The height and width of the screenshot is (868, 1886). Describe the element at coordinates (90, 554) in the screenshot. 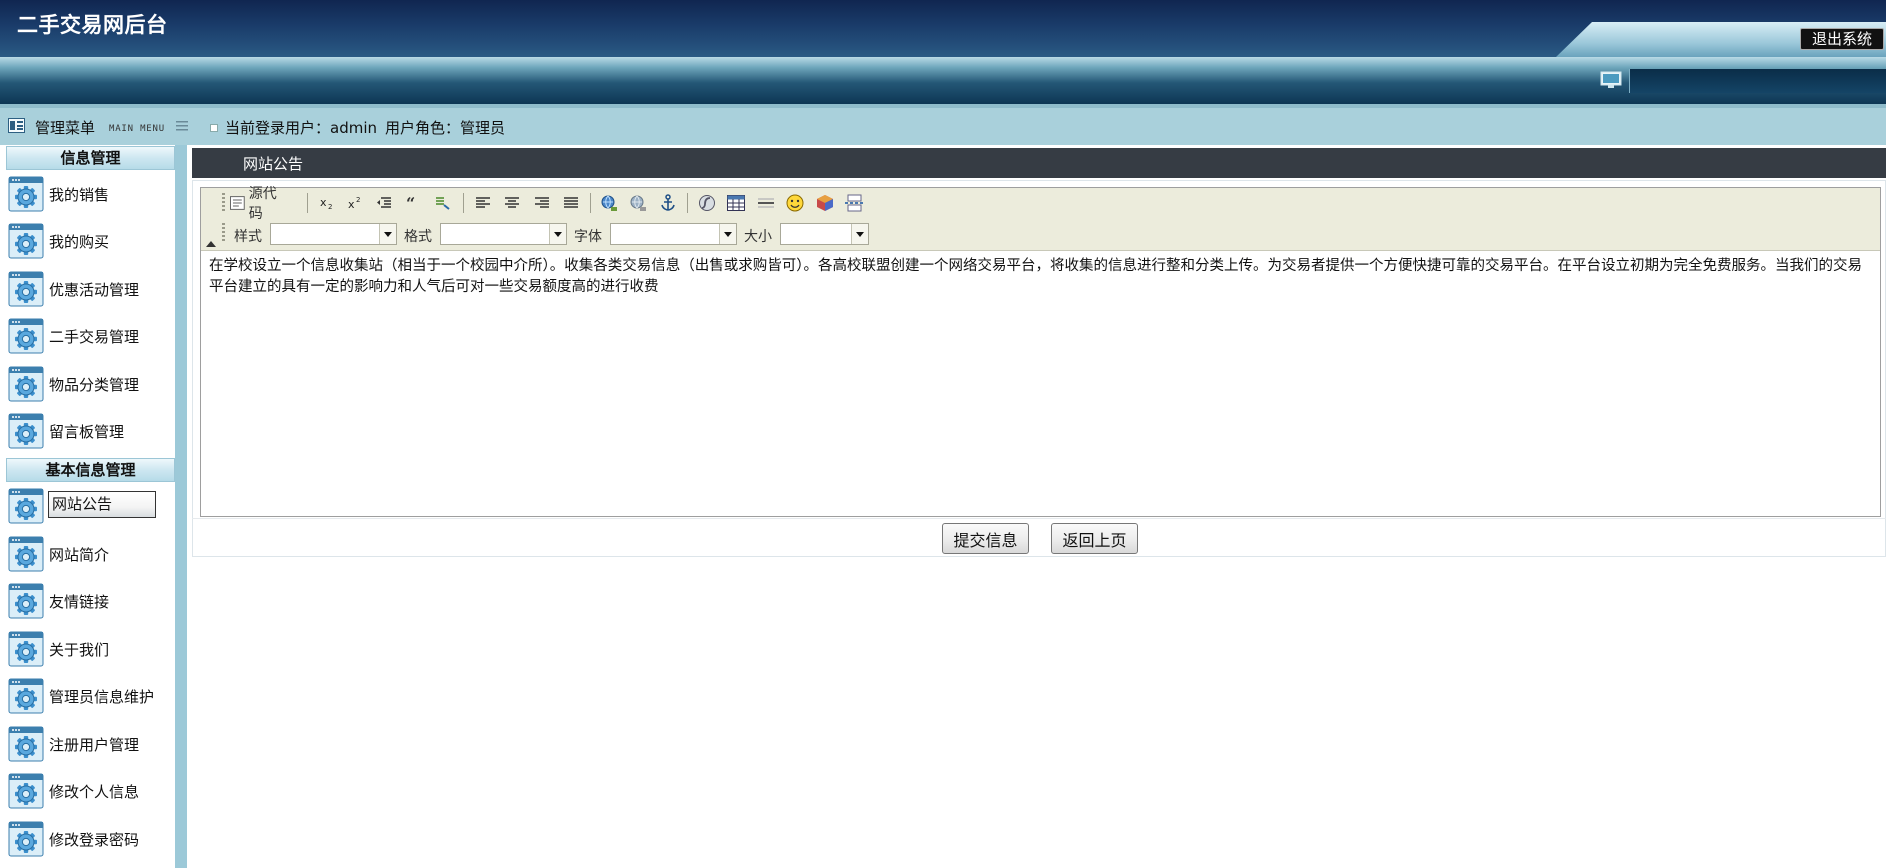

I see `sidebar-item-site-intro: 网站简介` at that location.